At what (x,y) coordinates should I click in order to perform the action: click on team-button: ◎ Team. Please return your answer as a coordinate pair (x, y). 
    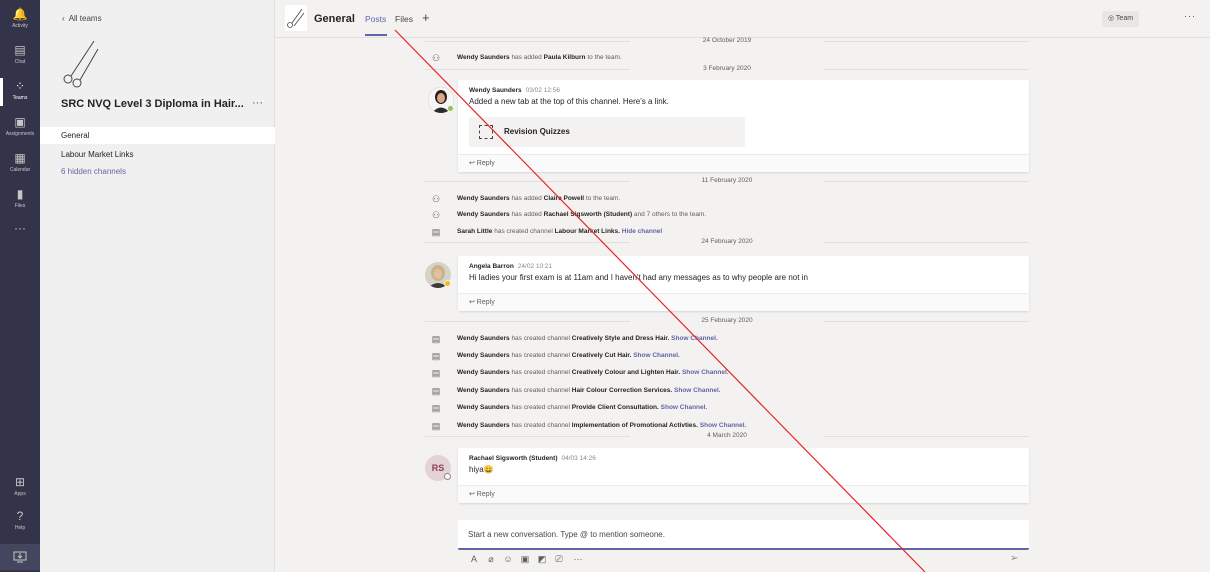
    Looking at the image, I should click on (1121, 19).